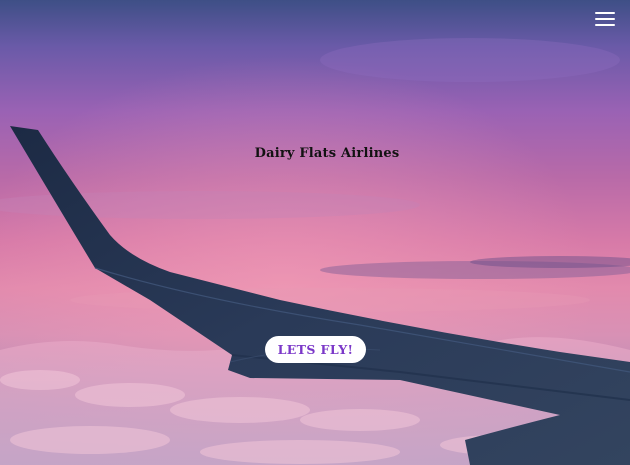  What do you see at coordinates (315, 349) in the screenshot?
I see `lets-fly-button: LETS FLY!` at bounding box center [315, 349].